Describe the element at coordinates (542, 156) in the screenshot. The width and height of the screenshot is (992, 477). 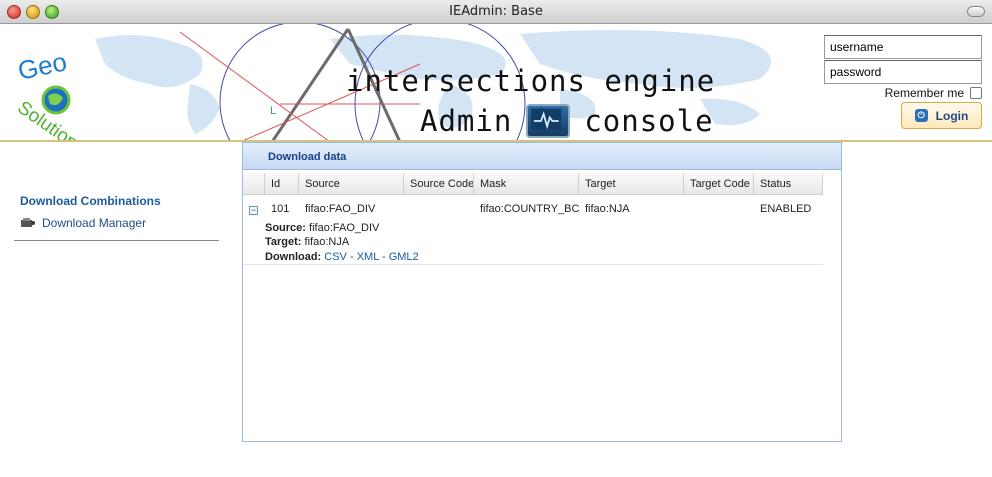
I see `panel-title: Download data` at that location.